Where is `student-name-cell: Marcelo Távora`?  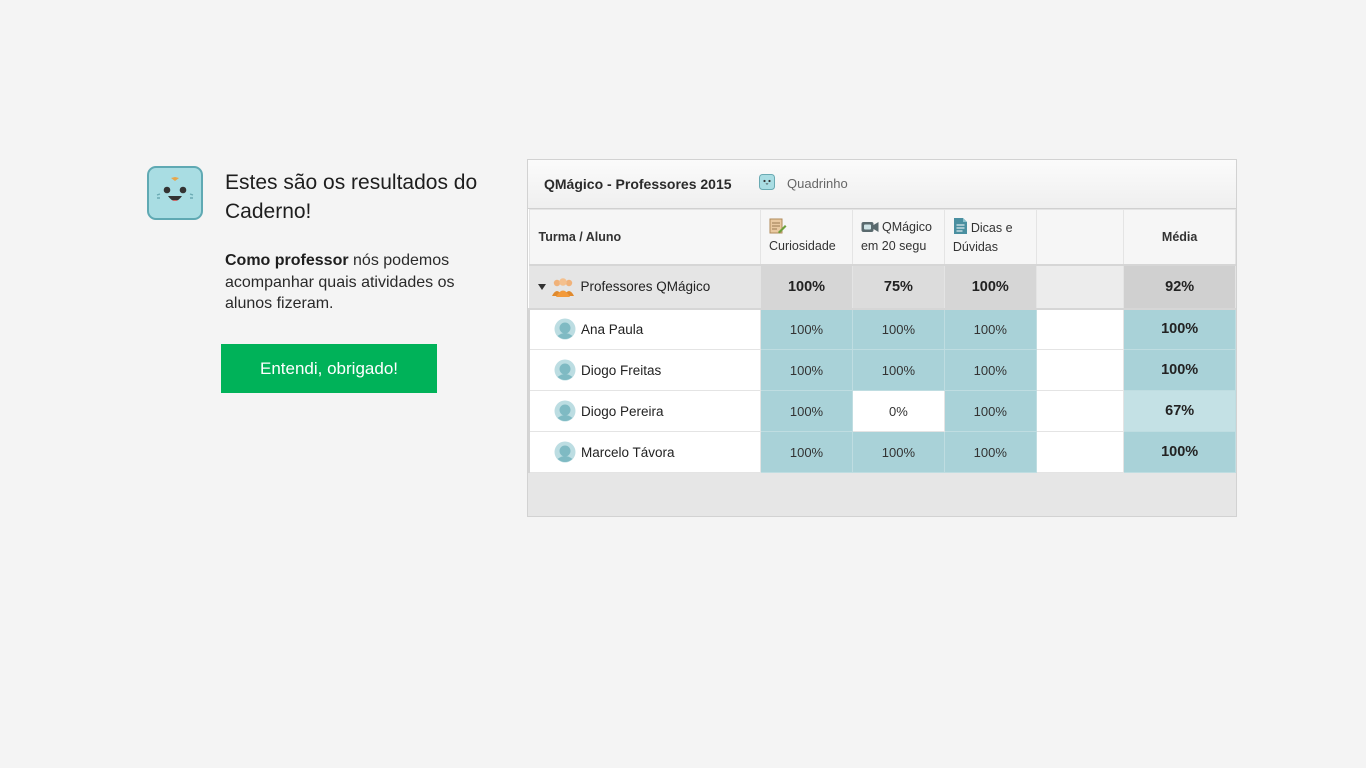
student-name-cell: Marcelo Távora is located at coordinates (645, 452).